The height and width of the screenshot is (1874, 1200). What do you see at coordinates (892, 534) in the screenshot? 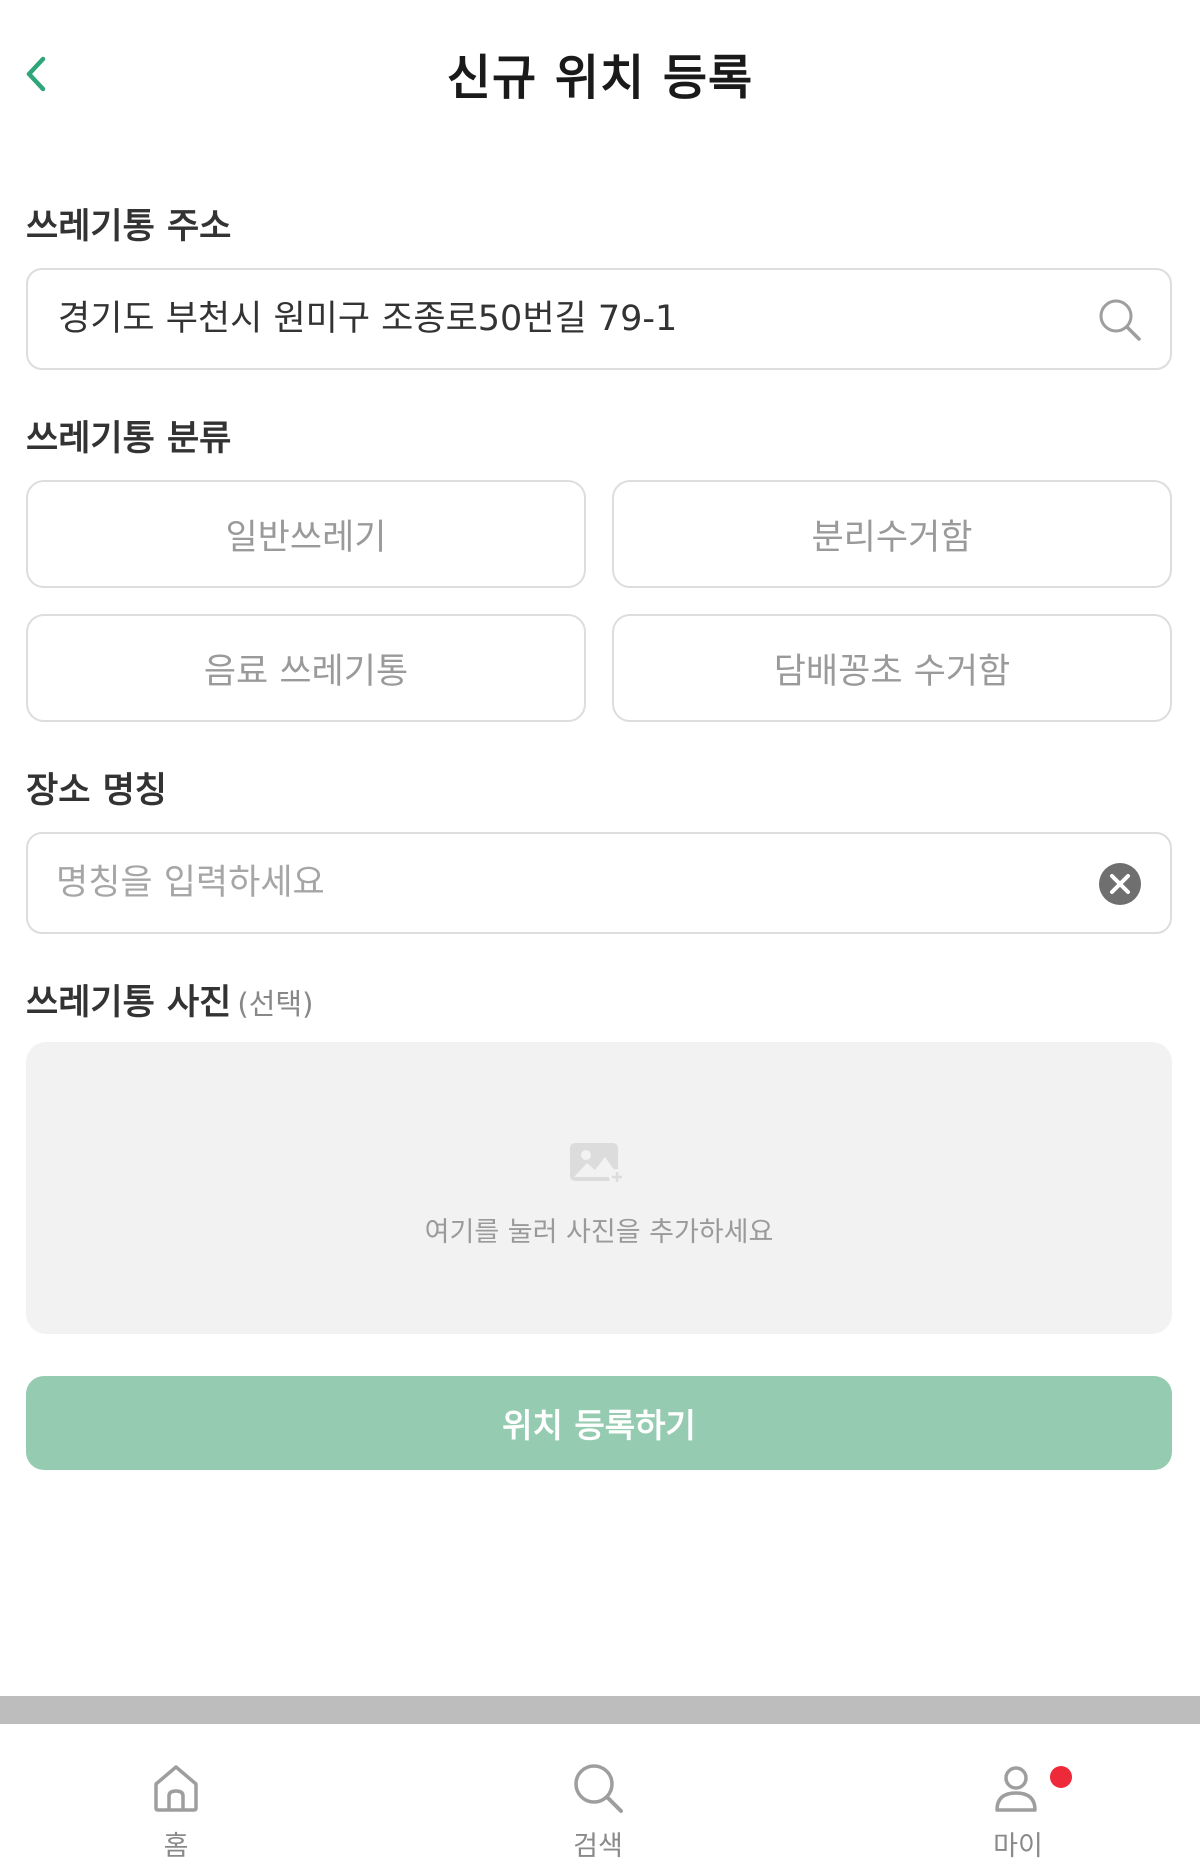
I see `category-recycle-button: 분리수거함` at bounding box center [892, 534].